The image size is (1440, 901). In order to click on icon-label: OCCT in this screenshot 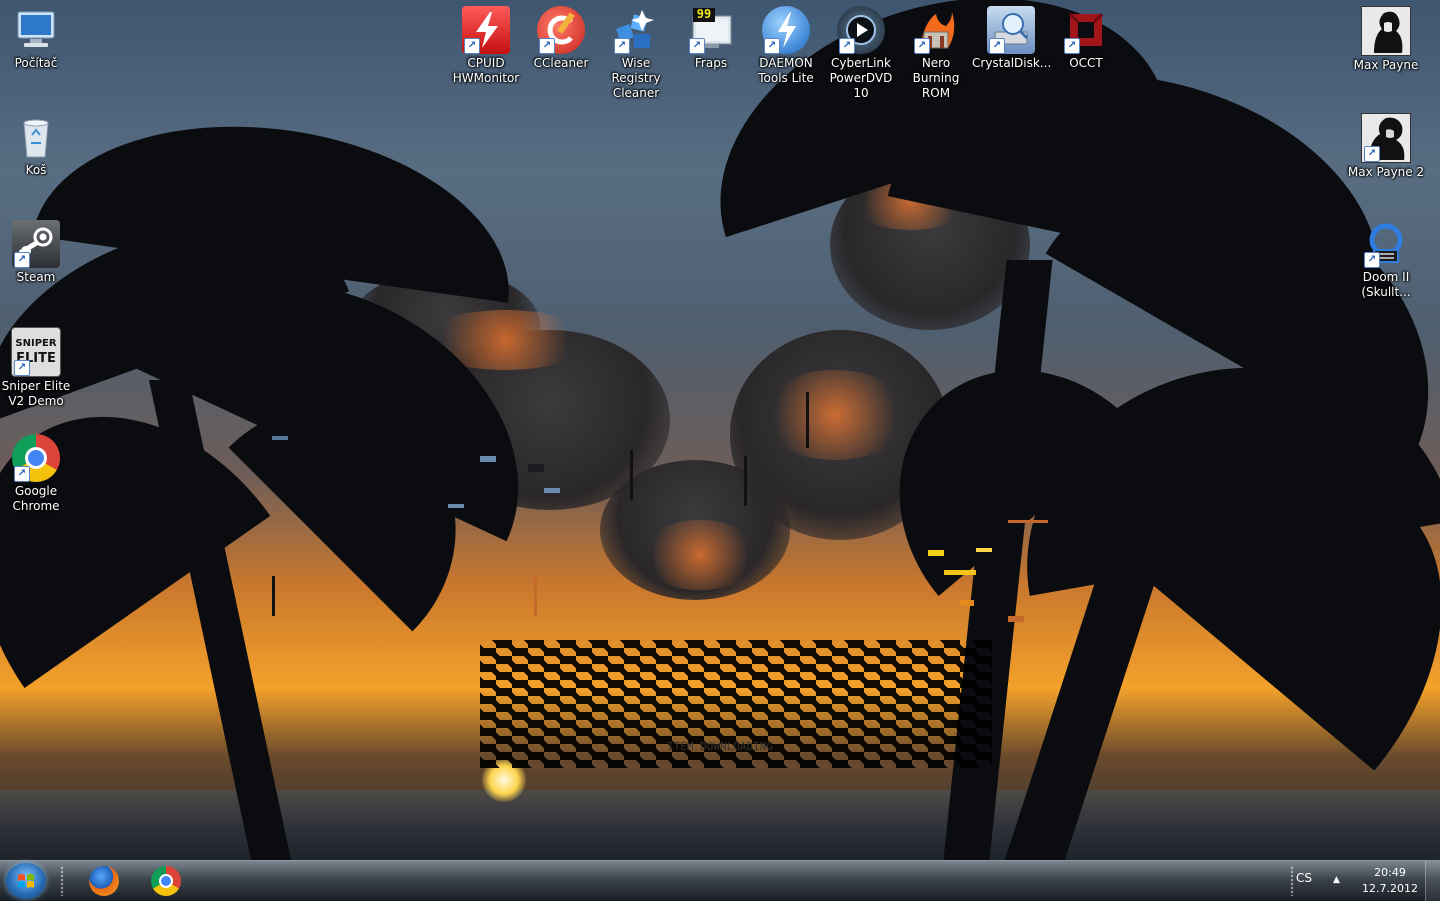, I will do `click(1086, 63)`.